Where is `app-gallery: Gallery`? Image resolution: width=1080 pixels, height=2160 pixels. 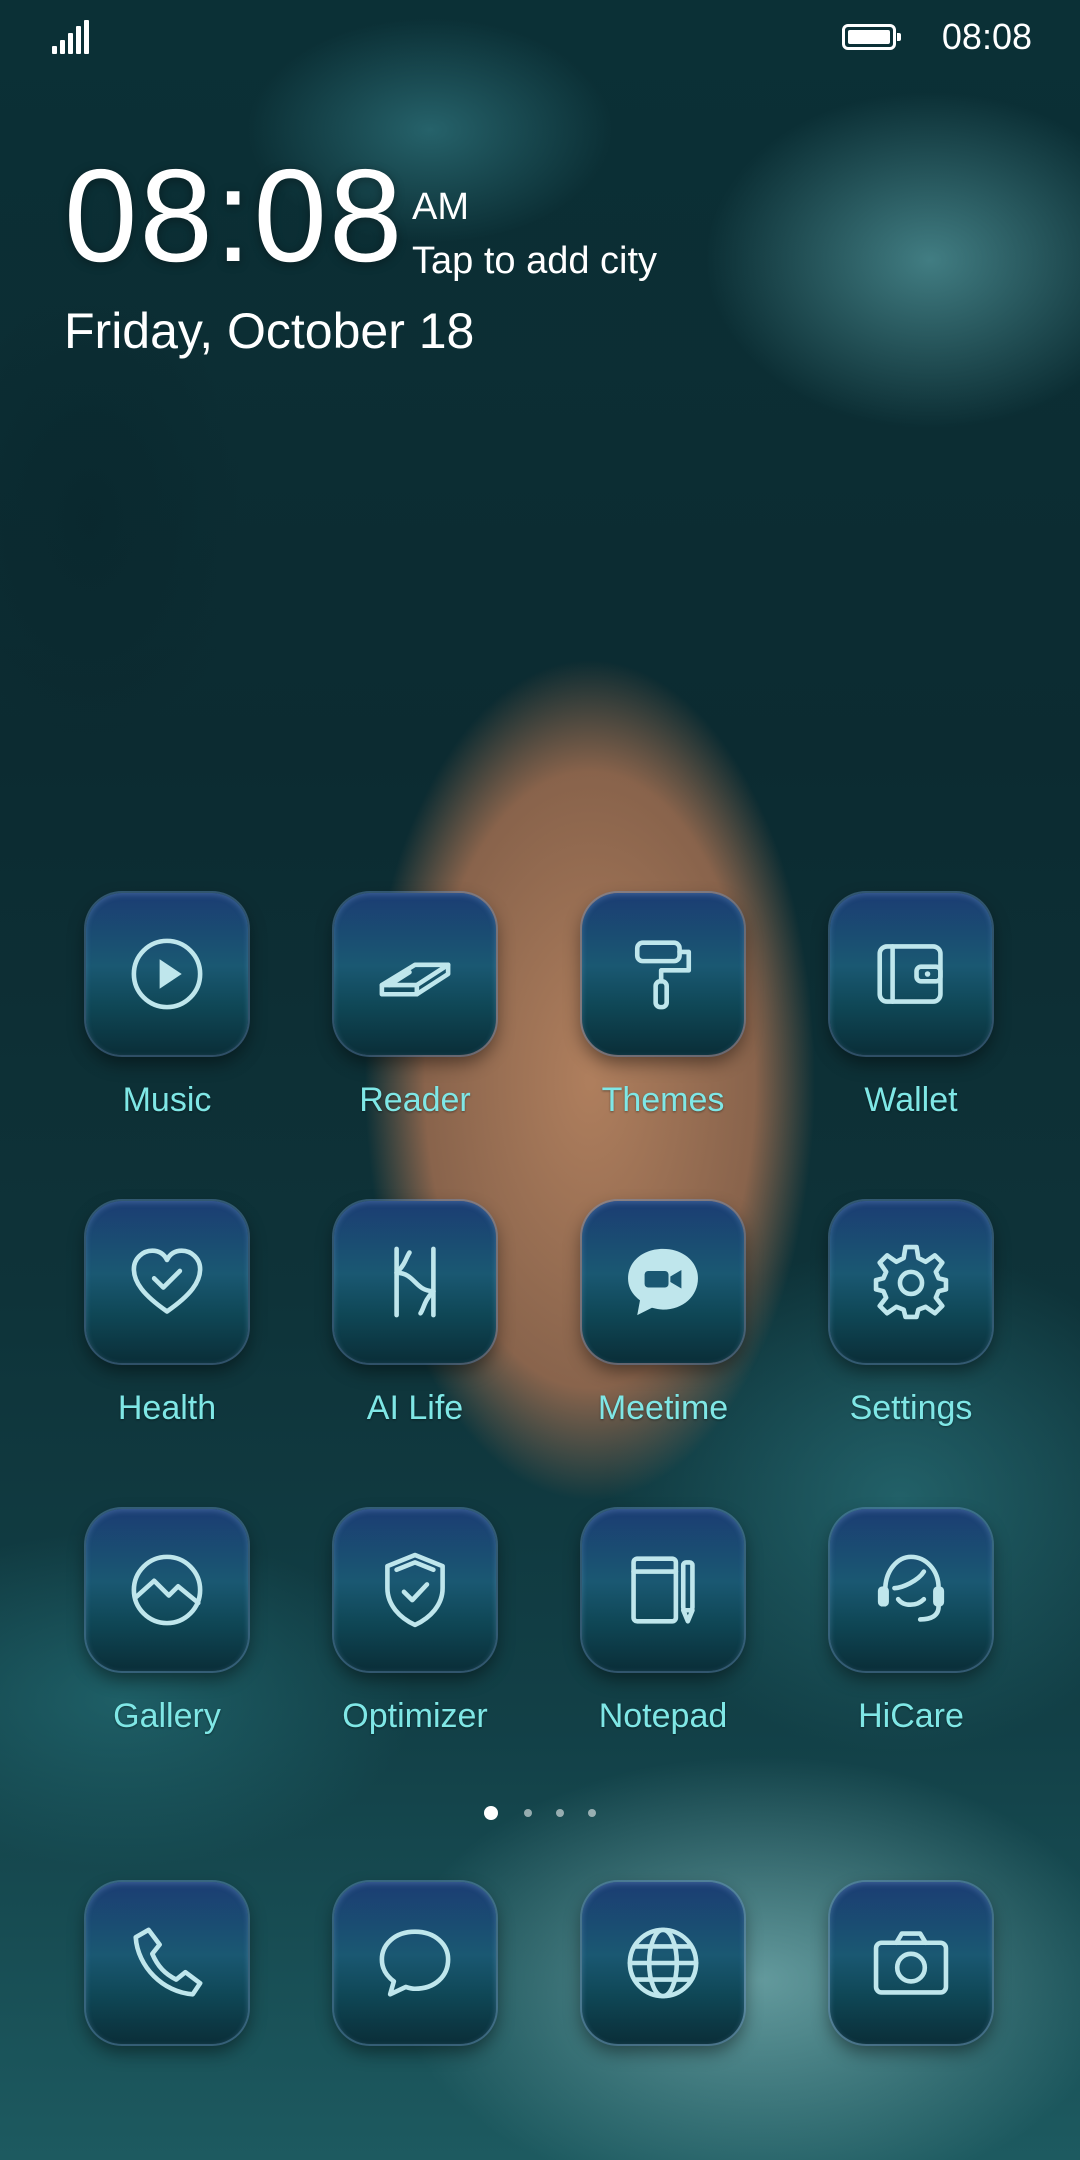 app-gallery: Gallery is located at coordinates (167, 1622).